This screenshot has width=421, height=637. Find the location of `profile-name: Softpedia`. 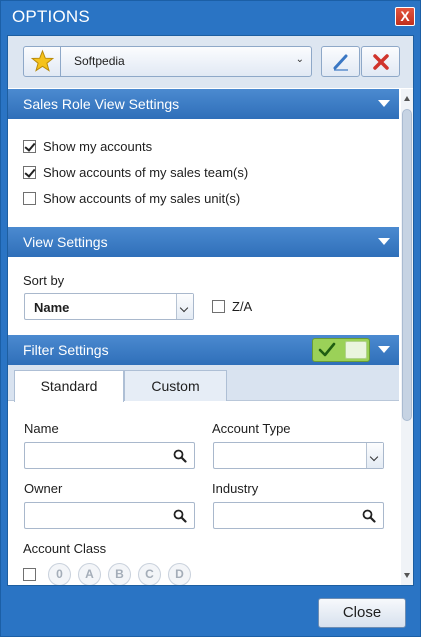

profile-name: Softpedia is located at coordinates (99, 61).